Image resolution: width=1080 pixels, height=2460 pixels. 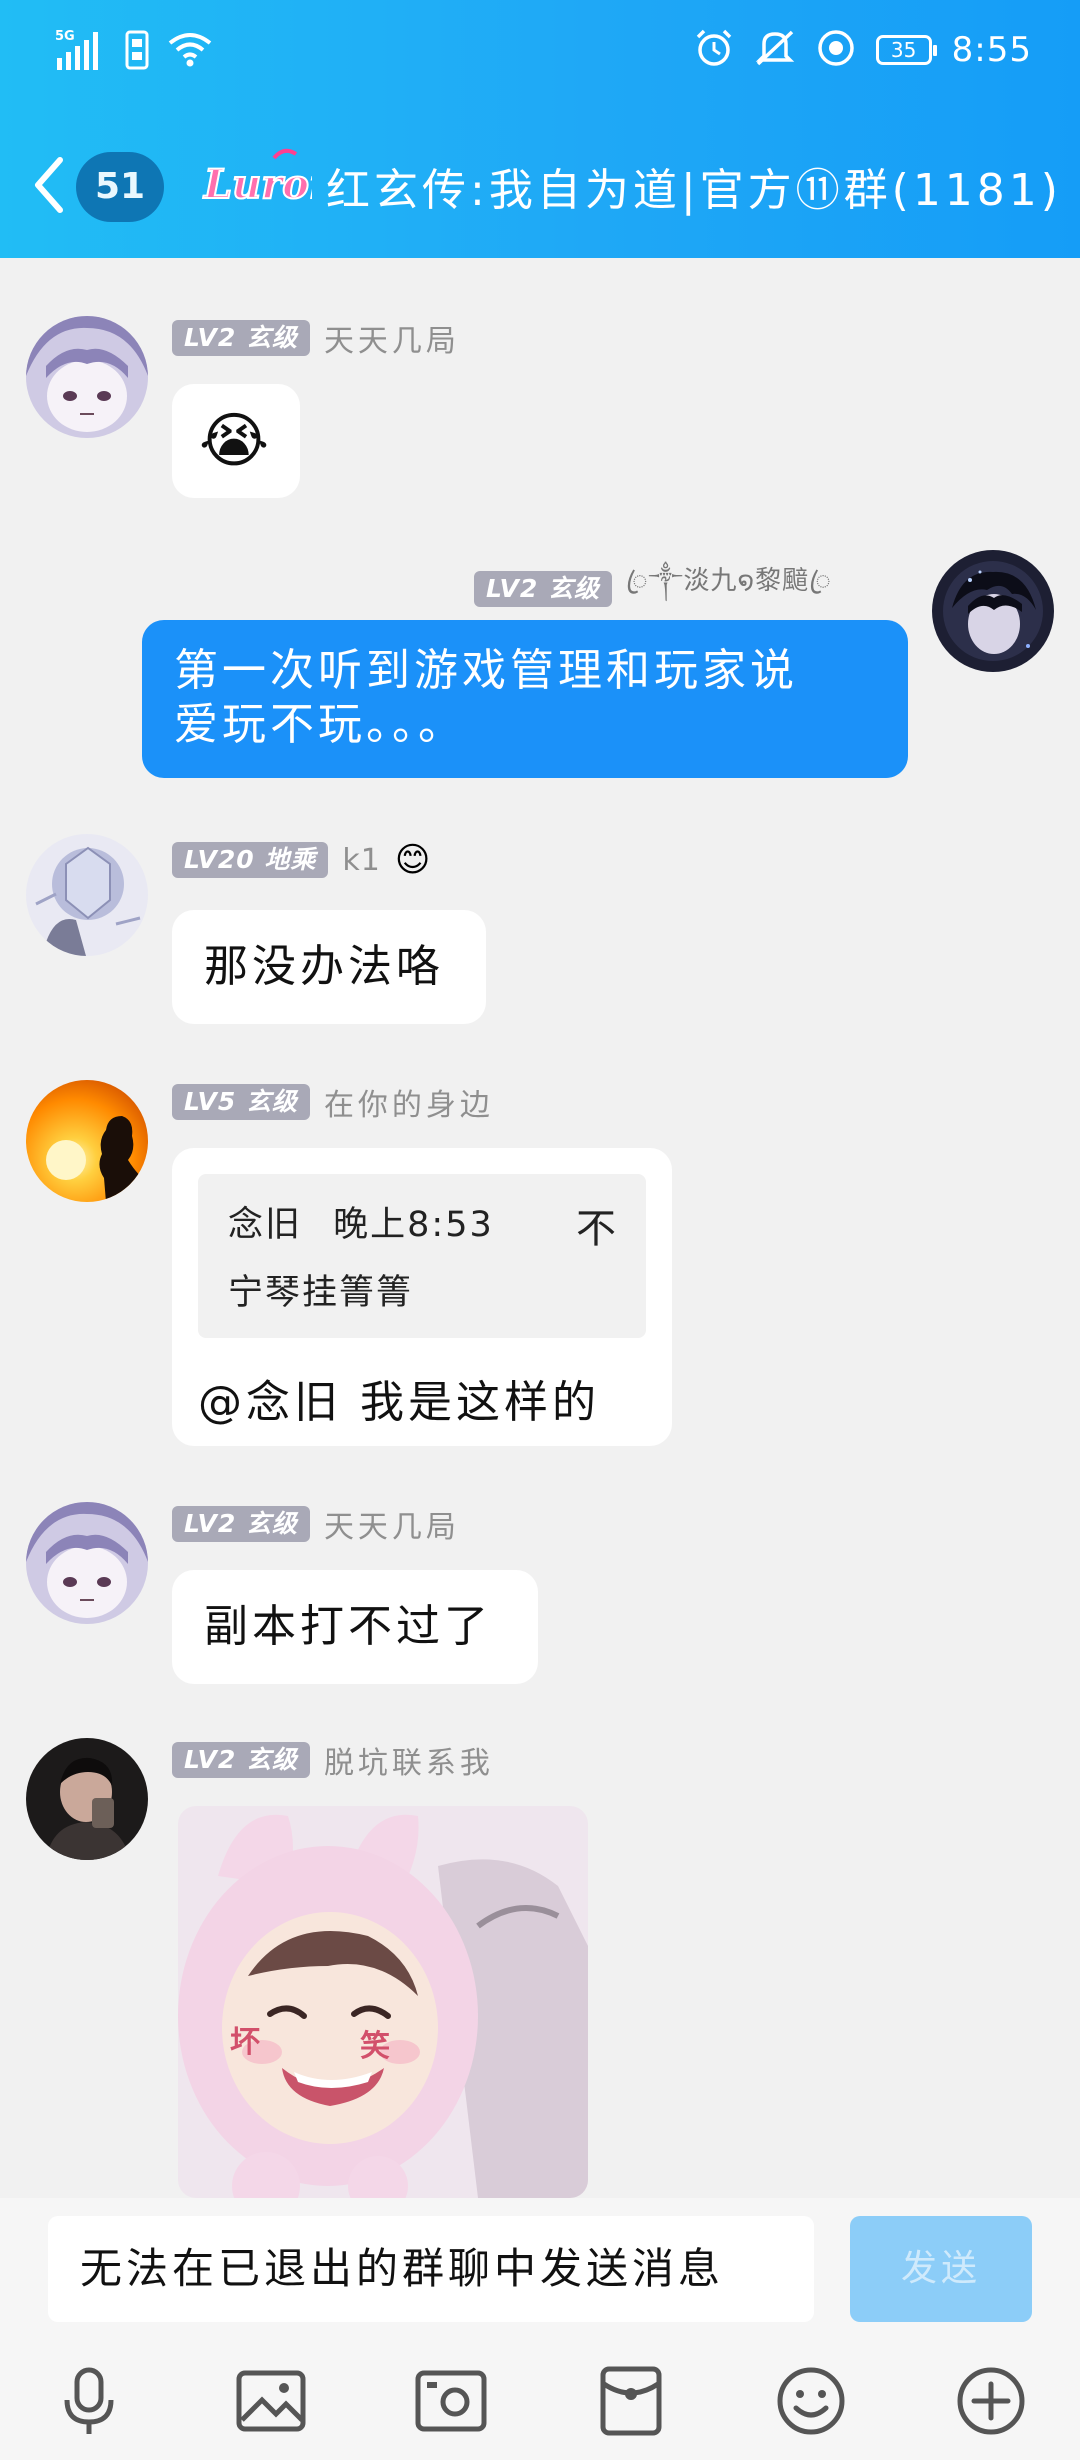 I want to click on signal-icon: 5G, so click(x=81, y=52).